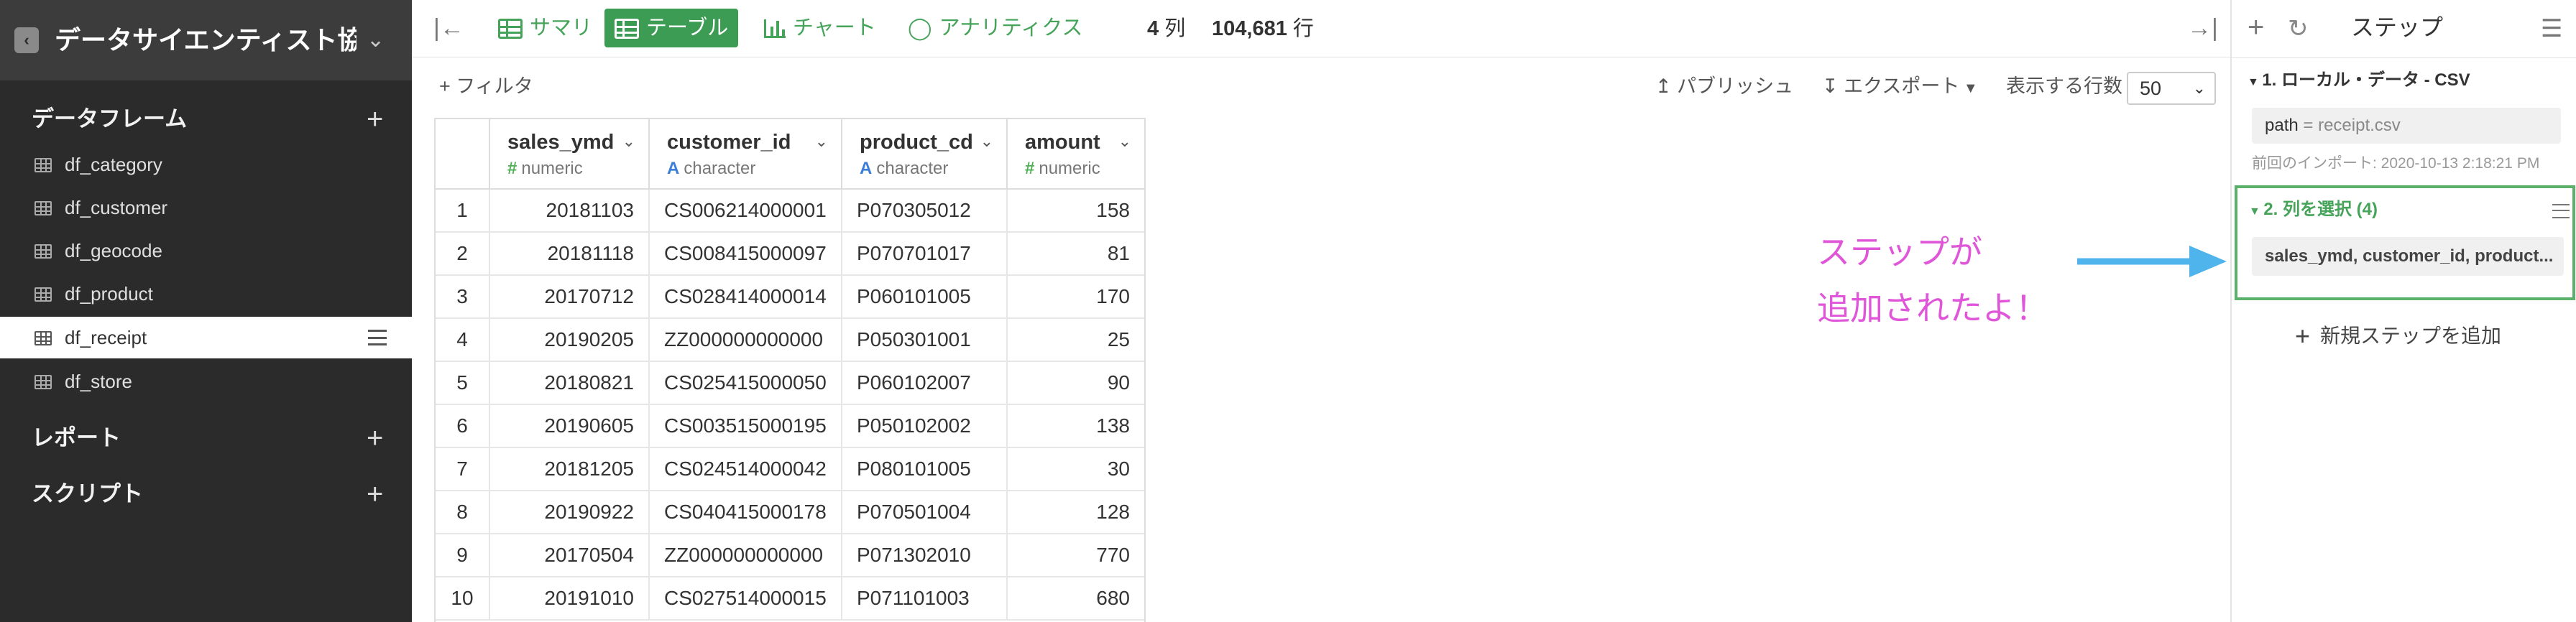 The width and height of the screenshot is (2576, 622). Describe the element at coordinates (1833, 86) in the screenshot. I see `download-icon: ↧` at that location.